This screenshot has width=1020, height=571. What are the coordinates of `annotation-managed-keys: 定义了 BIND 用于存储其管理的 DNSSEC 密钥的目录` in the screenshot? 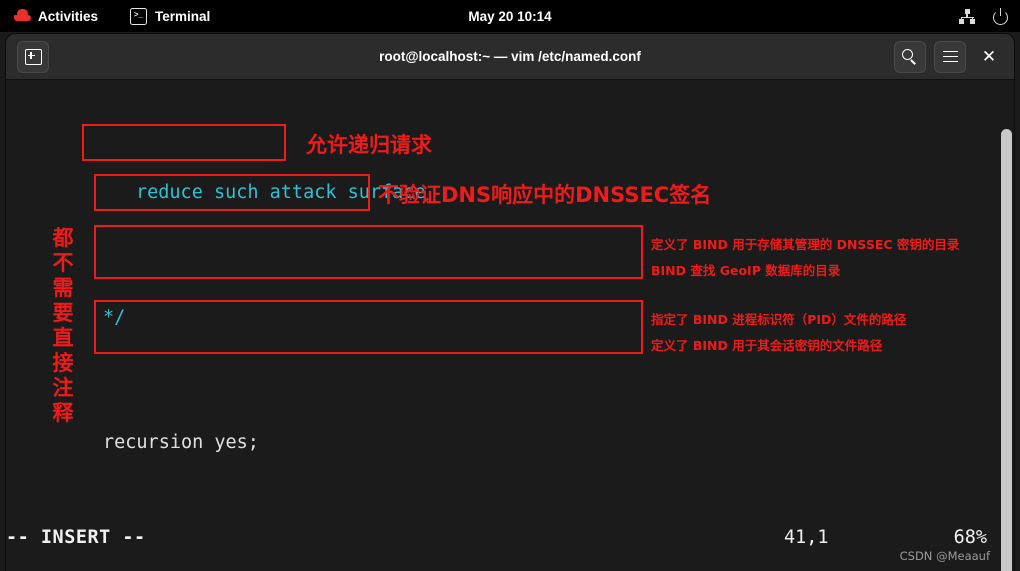 It's located at (805, 244).